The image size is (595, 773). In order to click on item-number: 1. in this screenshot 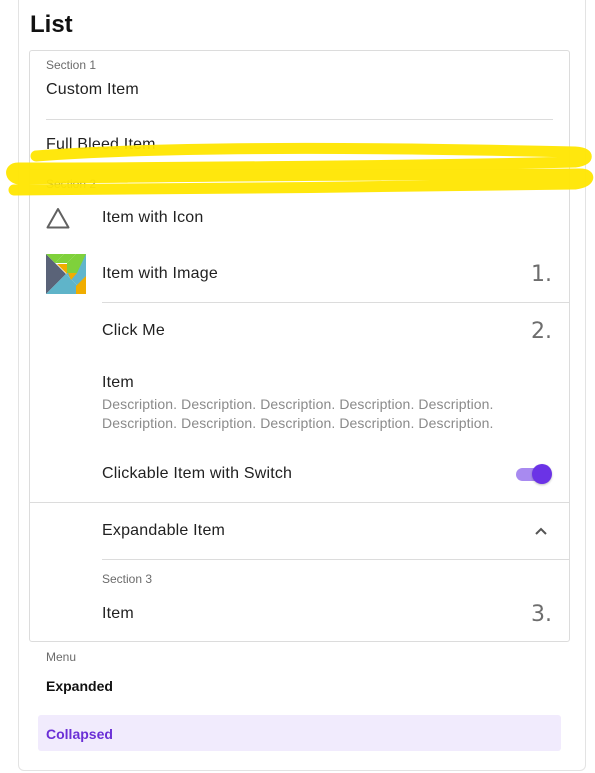, I will do `click(541, 274)`.